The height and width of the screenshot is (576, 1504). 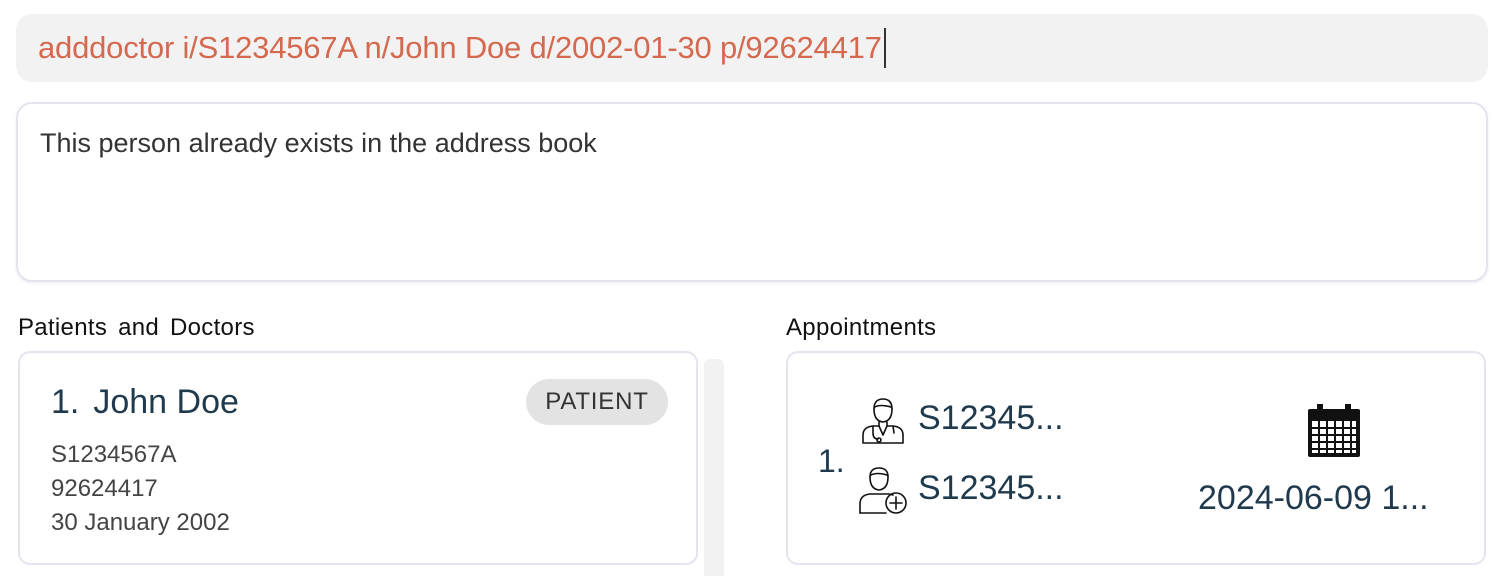 What do you see at coordinates (114, 454) in the screenshot?
I see `person-nric: S1234567A` at bounding box center [114, 454].